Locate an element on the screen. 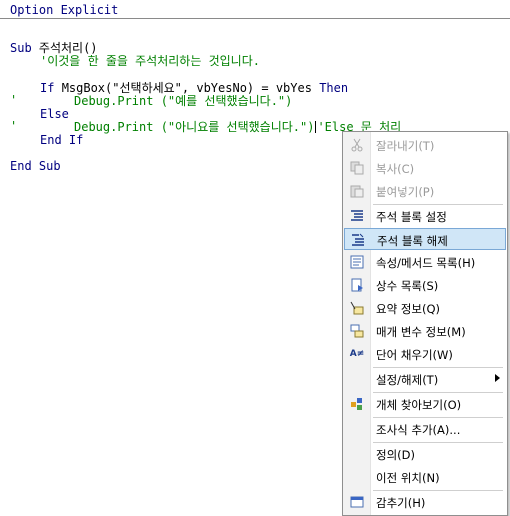 The width and height of the screenshot is (510, 516). menu-item-label: 단어 채우기(W) is located at coordinates (414, 355).